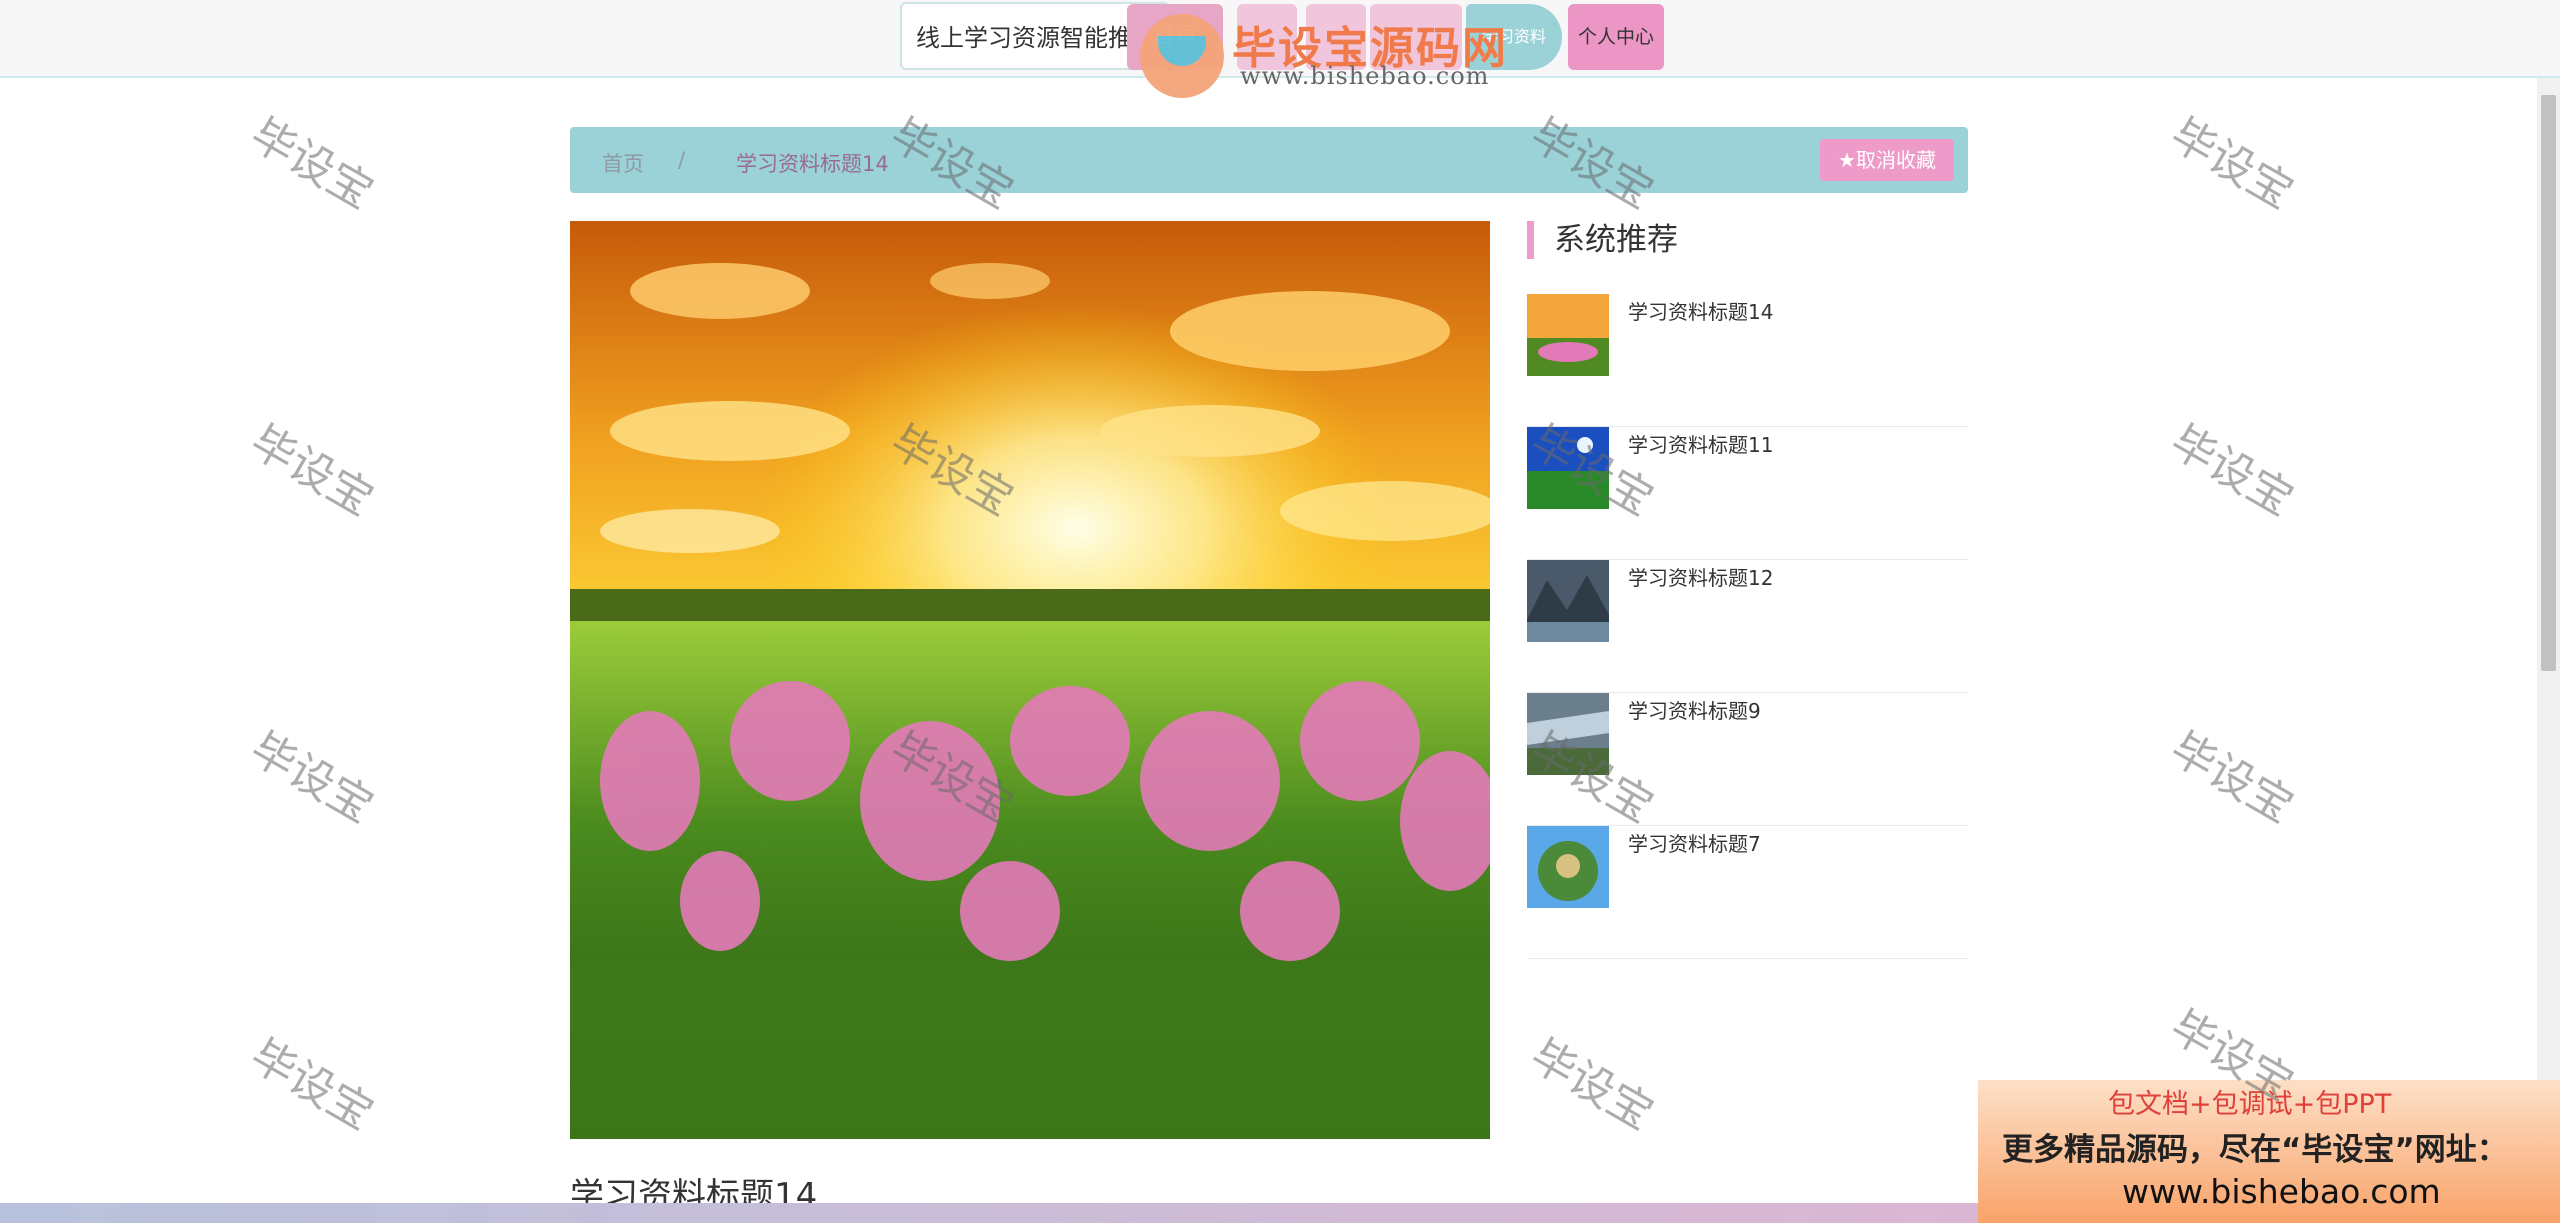 This screenshot has height=1223, width=2560. I want to click on breadcrumb-home-link: 首页, so click(623, 163).